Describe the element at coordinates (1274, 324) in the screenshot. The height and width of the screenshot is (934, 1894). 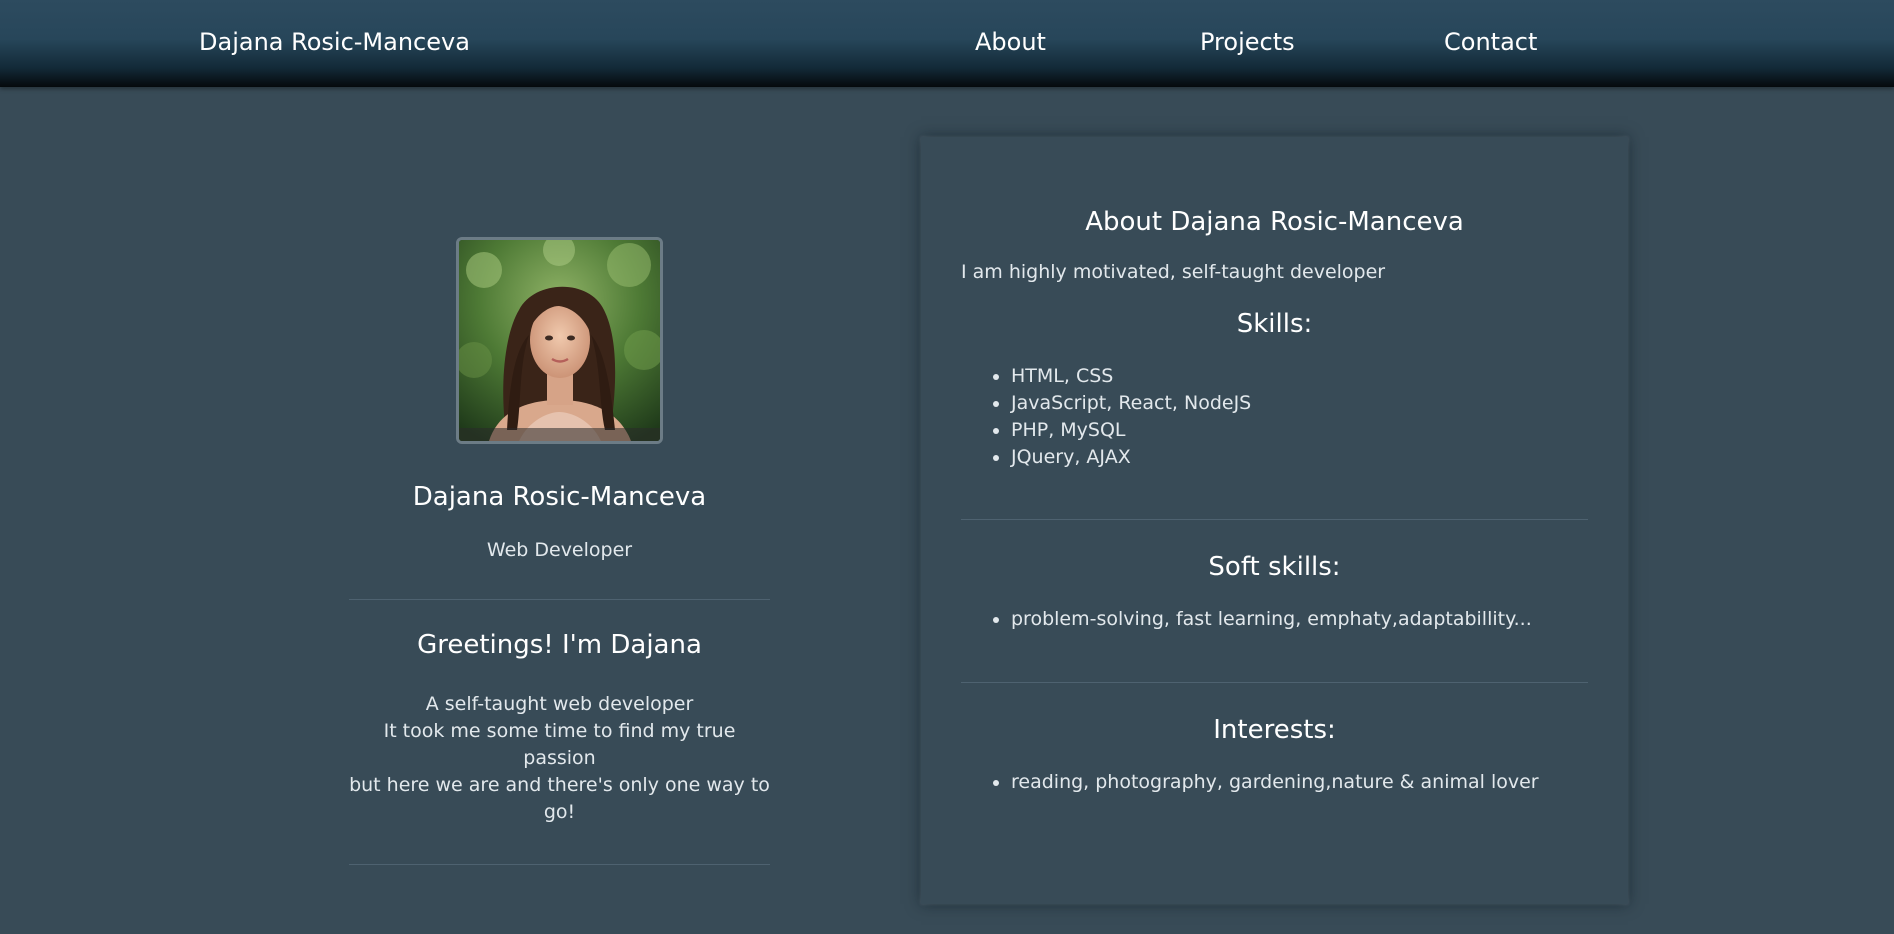
I see `skills-heading: Skills:` at that location.